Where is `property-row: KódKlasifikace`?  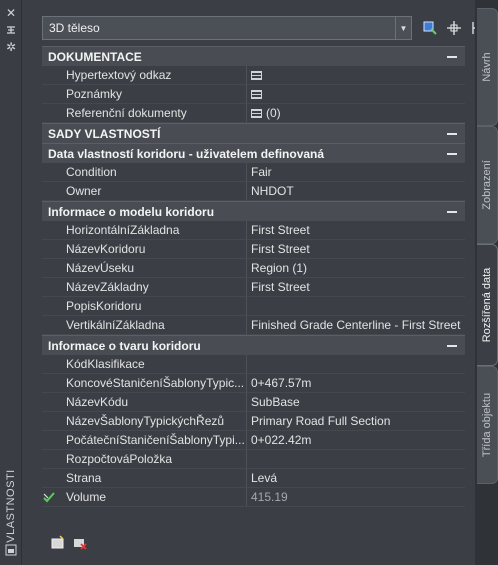
property-row: KódKlasifikace is located at coordinates (253, 364).